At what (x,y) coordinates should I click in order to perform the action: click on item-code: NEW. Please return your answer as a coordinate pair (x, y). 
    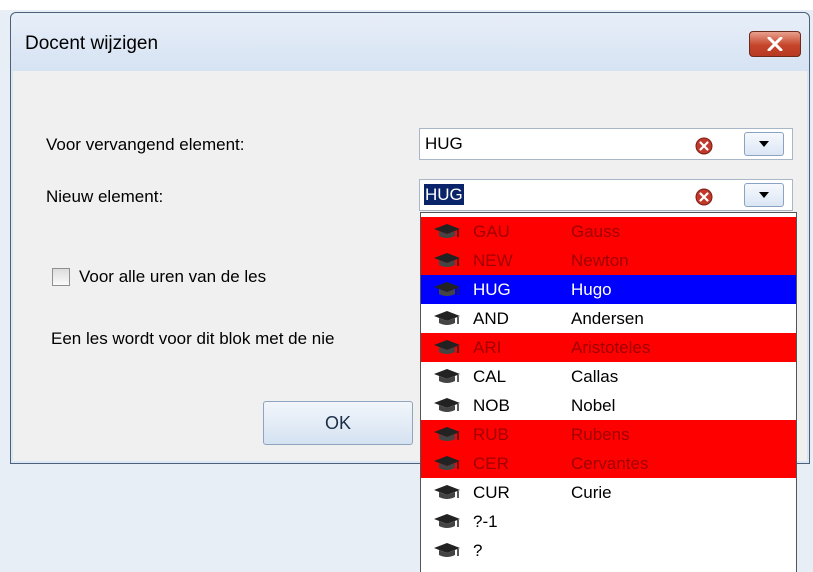
    Looking at the image, I should click on (493, 260).